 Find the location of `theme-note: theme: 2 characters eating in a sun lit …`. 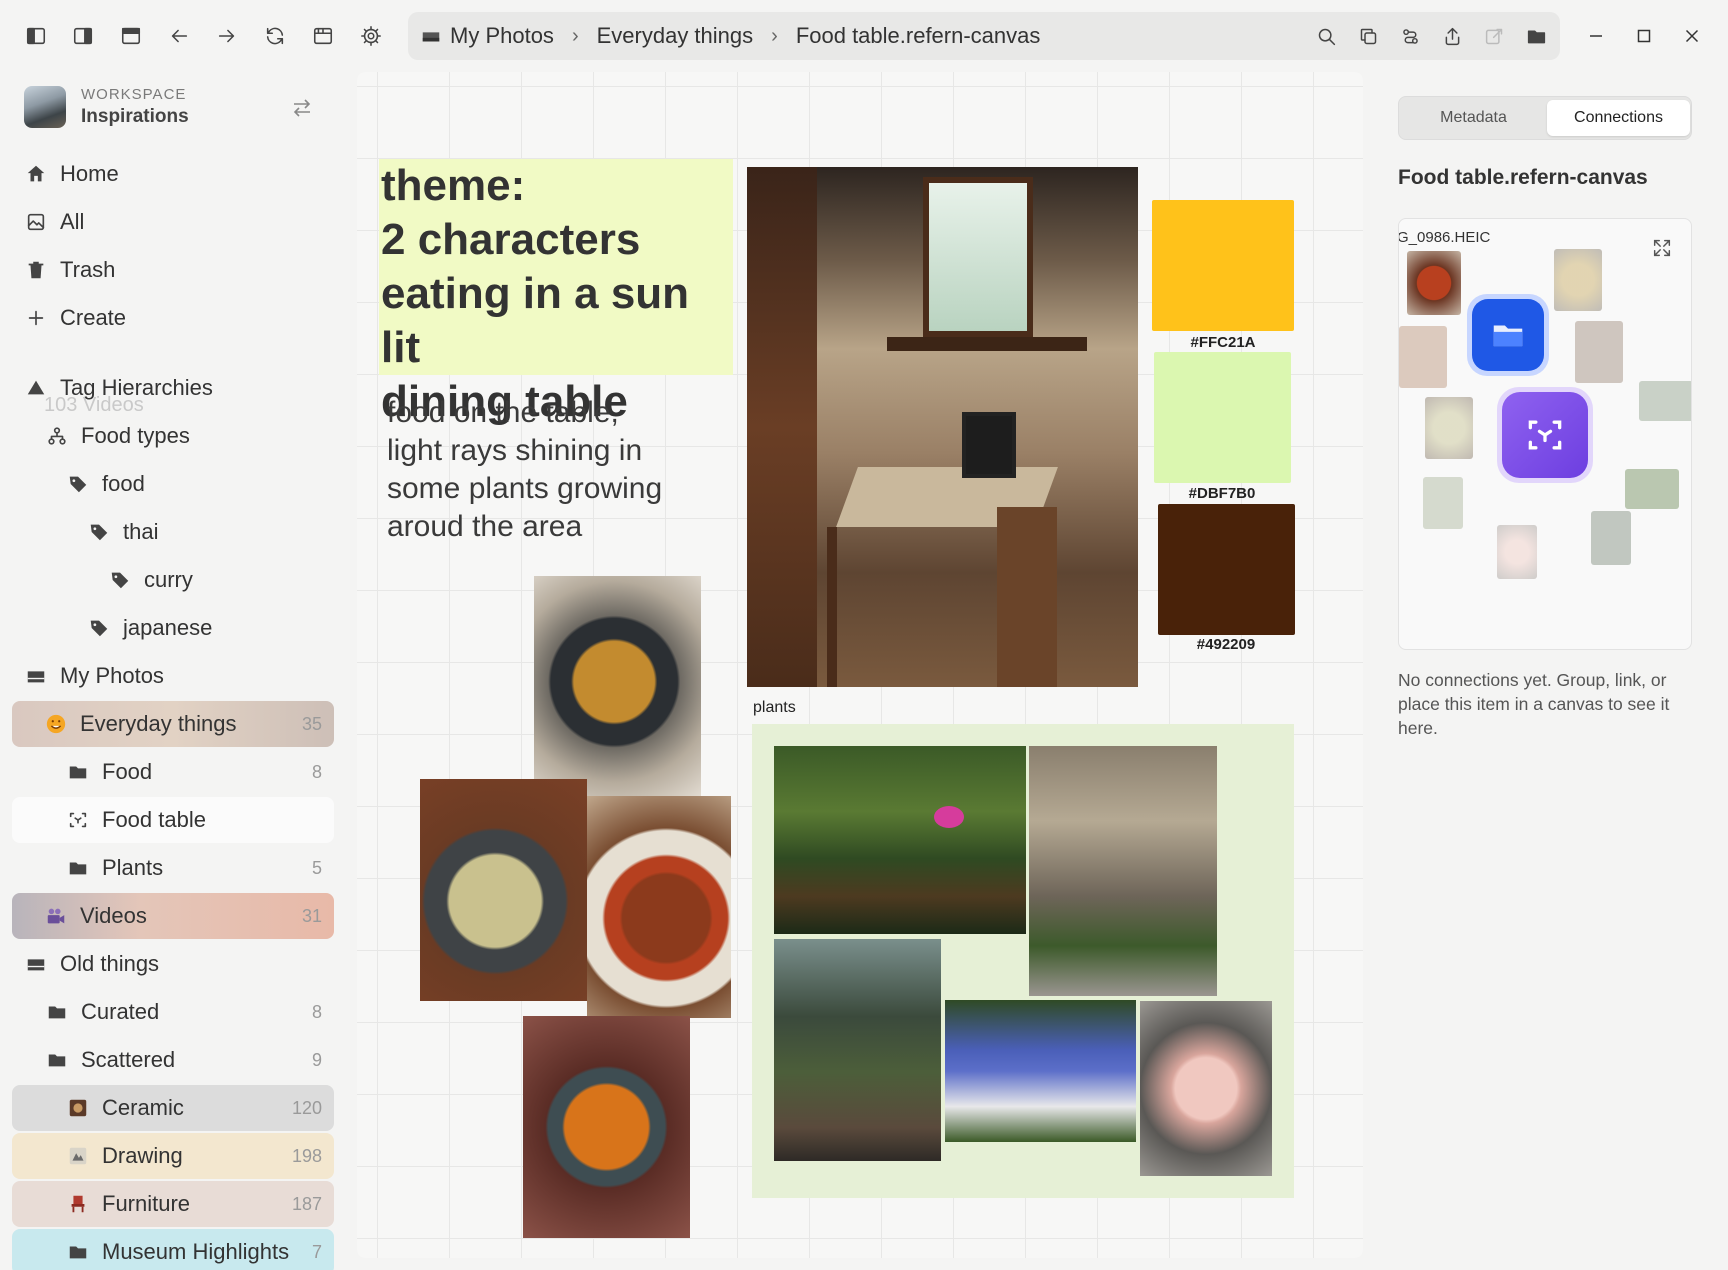

theme-note: theme: 2 characters eating in a sun lit … is located at coordinates (556, 292).